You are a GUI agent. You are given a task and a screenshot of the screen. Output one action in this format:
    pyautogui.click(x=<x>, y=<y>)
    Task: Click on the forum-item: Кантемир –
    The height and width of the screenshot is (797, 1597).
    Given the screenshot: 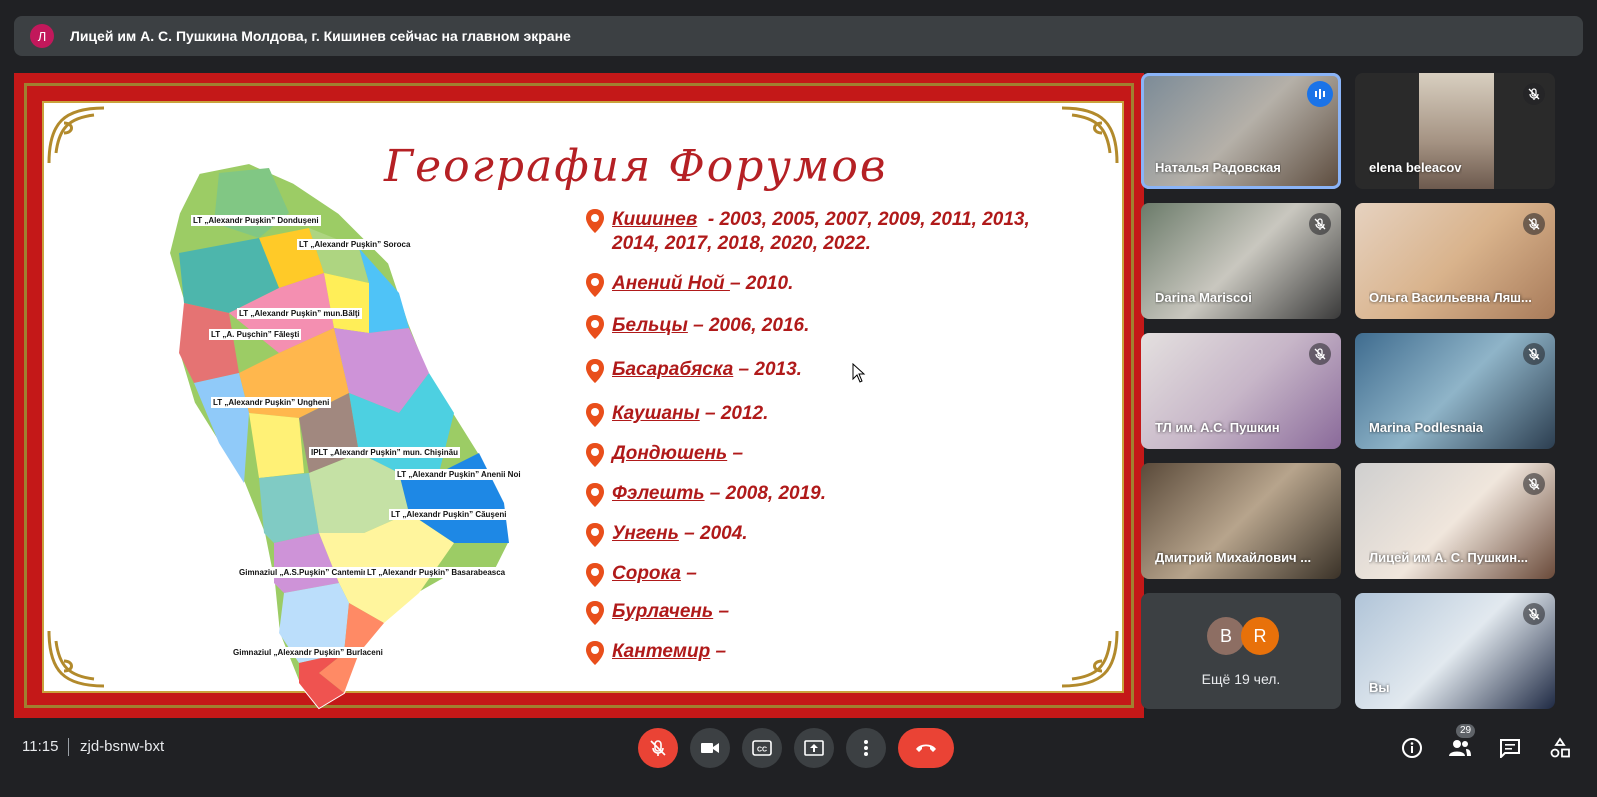 What is the action you would take?
    pyautogui.click(x=655, y=653)
    